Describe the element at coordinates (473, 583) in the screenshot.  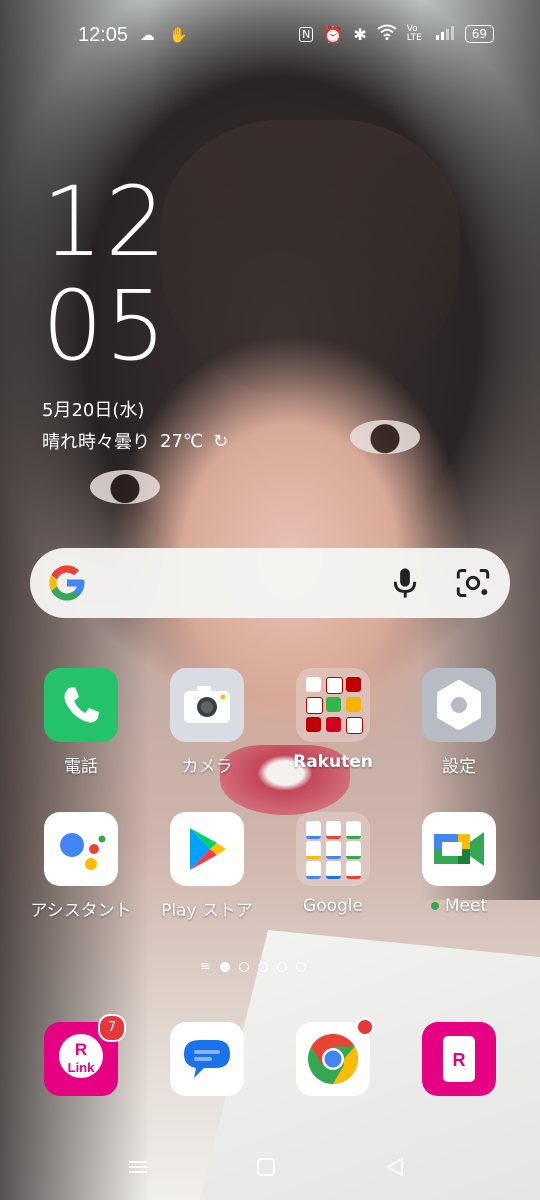
I see `lens-icon` at that location.